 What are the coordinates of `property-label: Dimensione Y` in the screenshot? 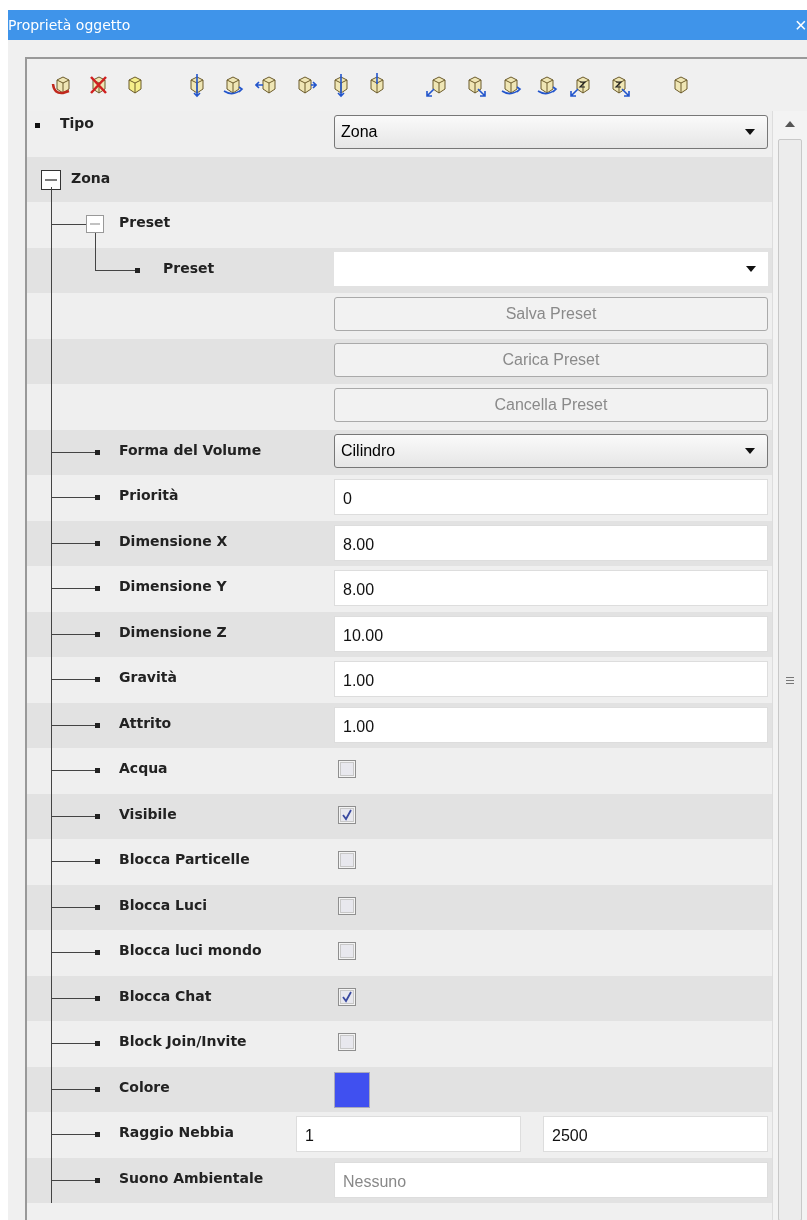 It's located at (173, 586).